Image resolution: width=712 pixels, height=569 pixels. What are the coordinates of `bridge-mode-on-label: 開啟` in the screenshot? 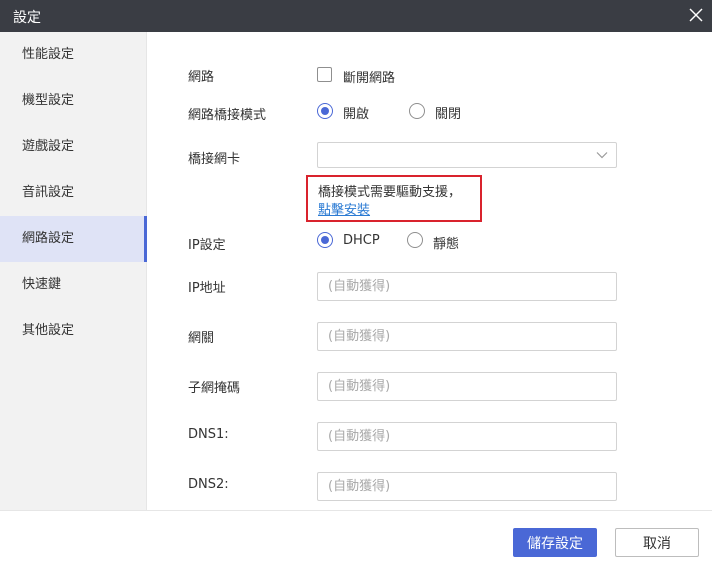 It's located at (356, 112).